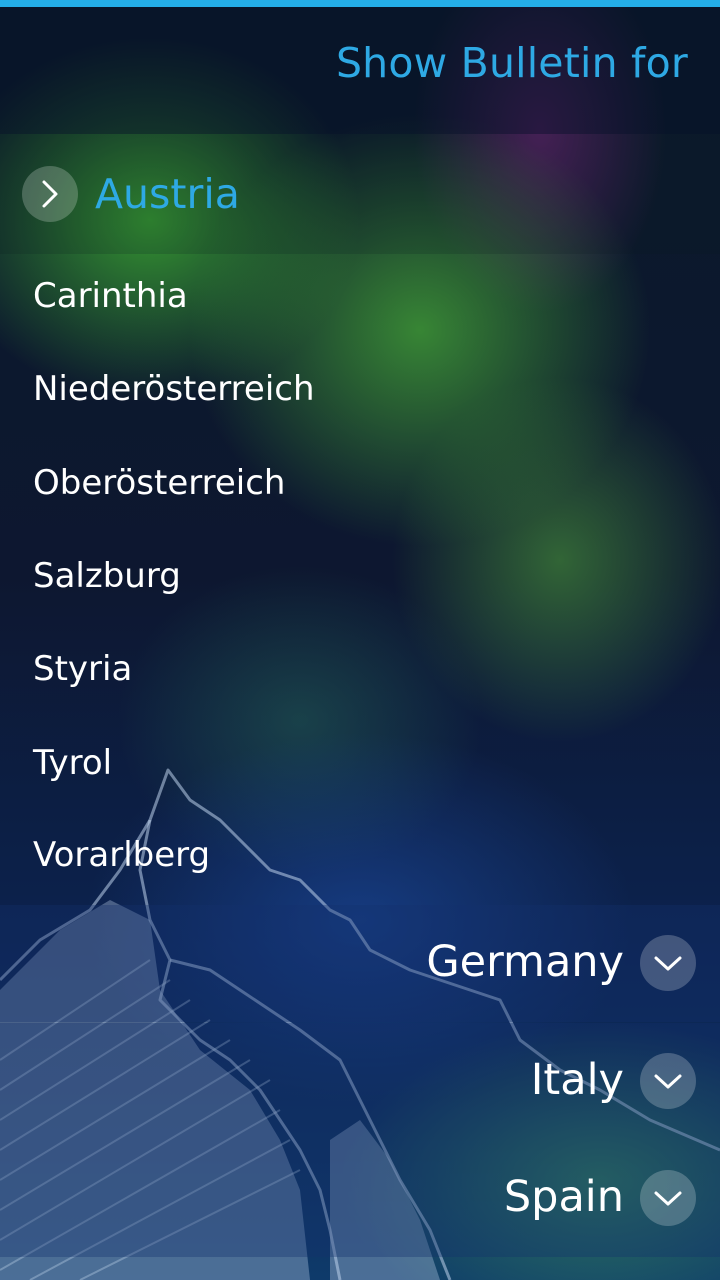  What do you see at coordinates (83, 669) in the screenshot?
I see `region-label: Styria` at bounding box center [83, 669].